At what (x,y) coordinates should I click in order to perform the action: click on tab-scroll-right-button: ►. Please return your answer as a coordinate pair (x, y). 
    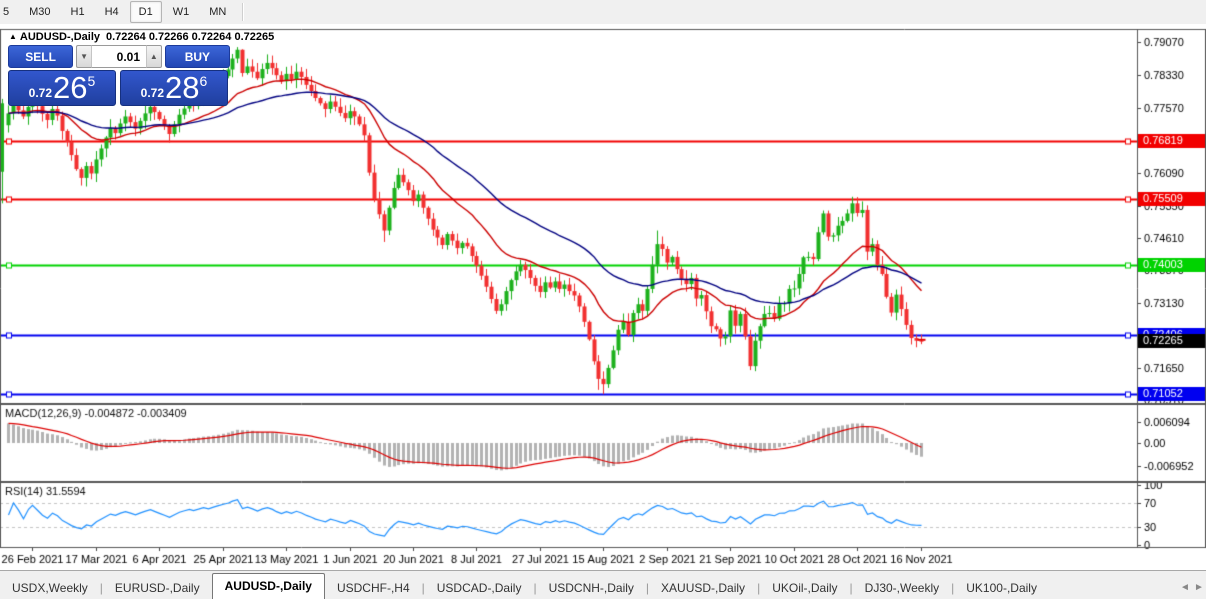
    Looking at the image, I should click on (1199, 588).